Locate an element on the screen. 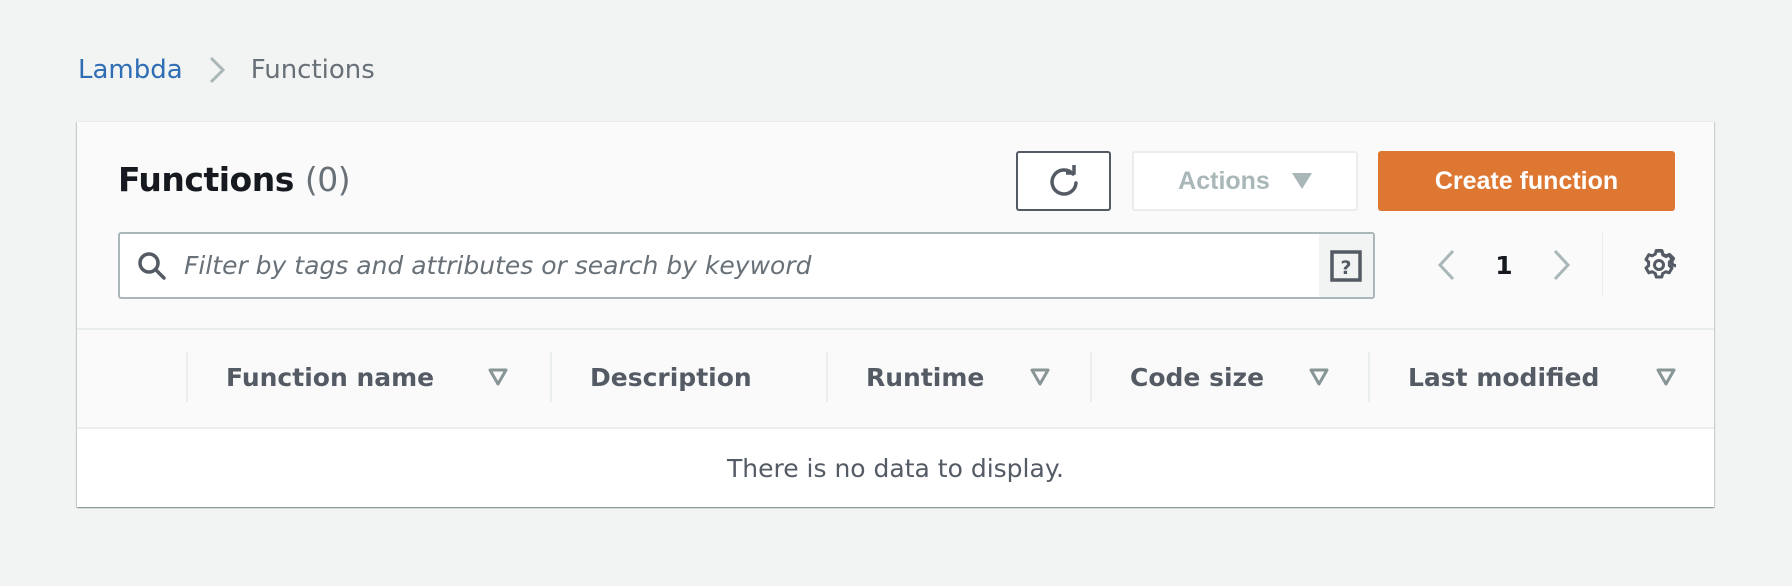 This screenshot has height=586, width=1792. caret-down-icon is located at coordinates (1301, 181).